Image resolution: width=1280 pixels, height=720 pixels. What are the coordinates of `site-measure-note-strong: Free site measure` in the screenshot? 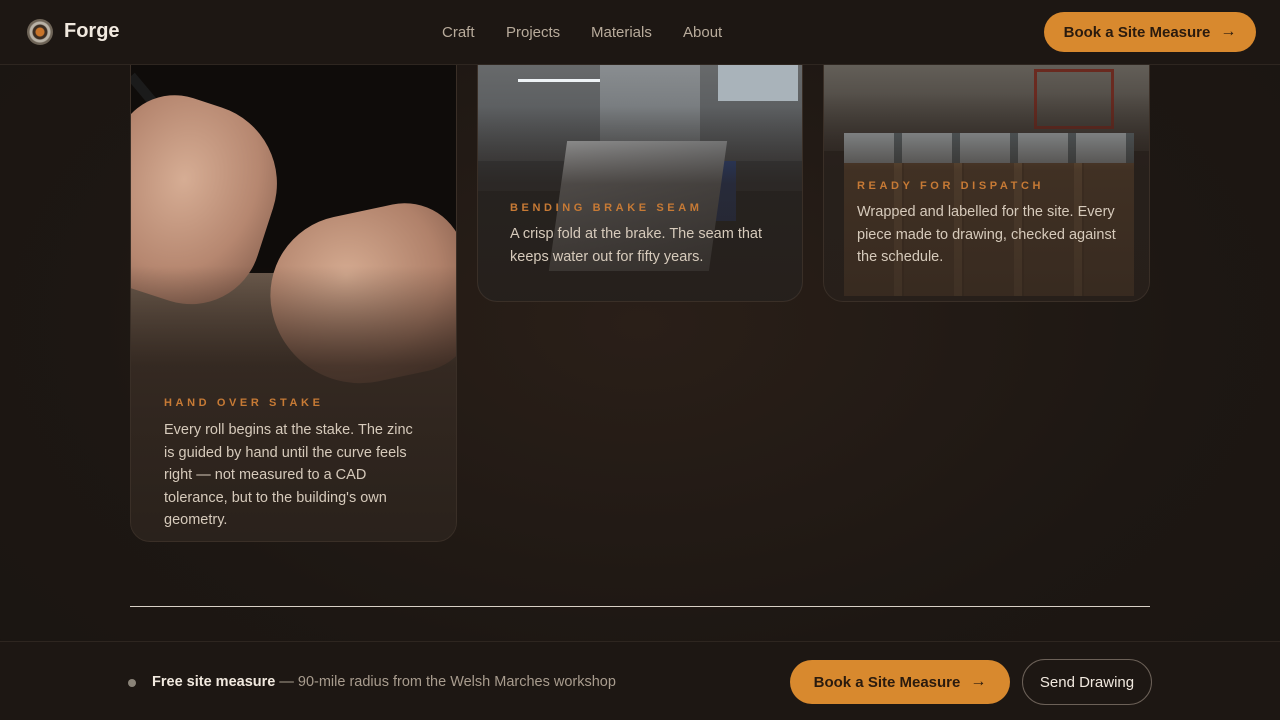 It's located at (214, 682).